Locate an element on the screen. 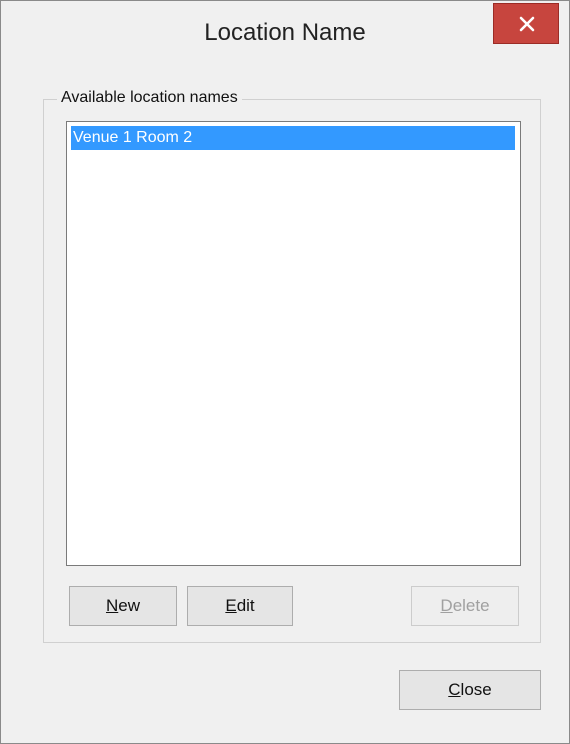 Image resolution: width=570 pixels, height=744 pixels. group-label: Available location names is located at coordinates (149, 98).